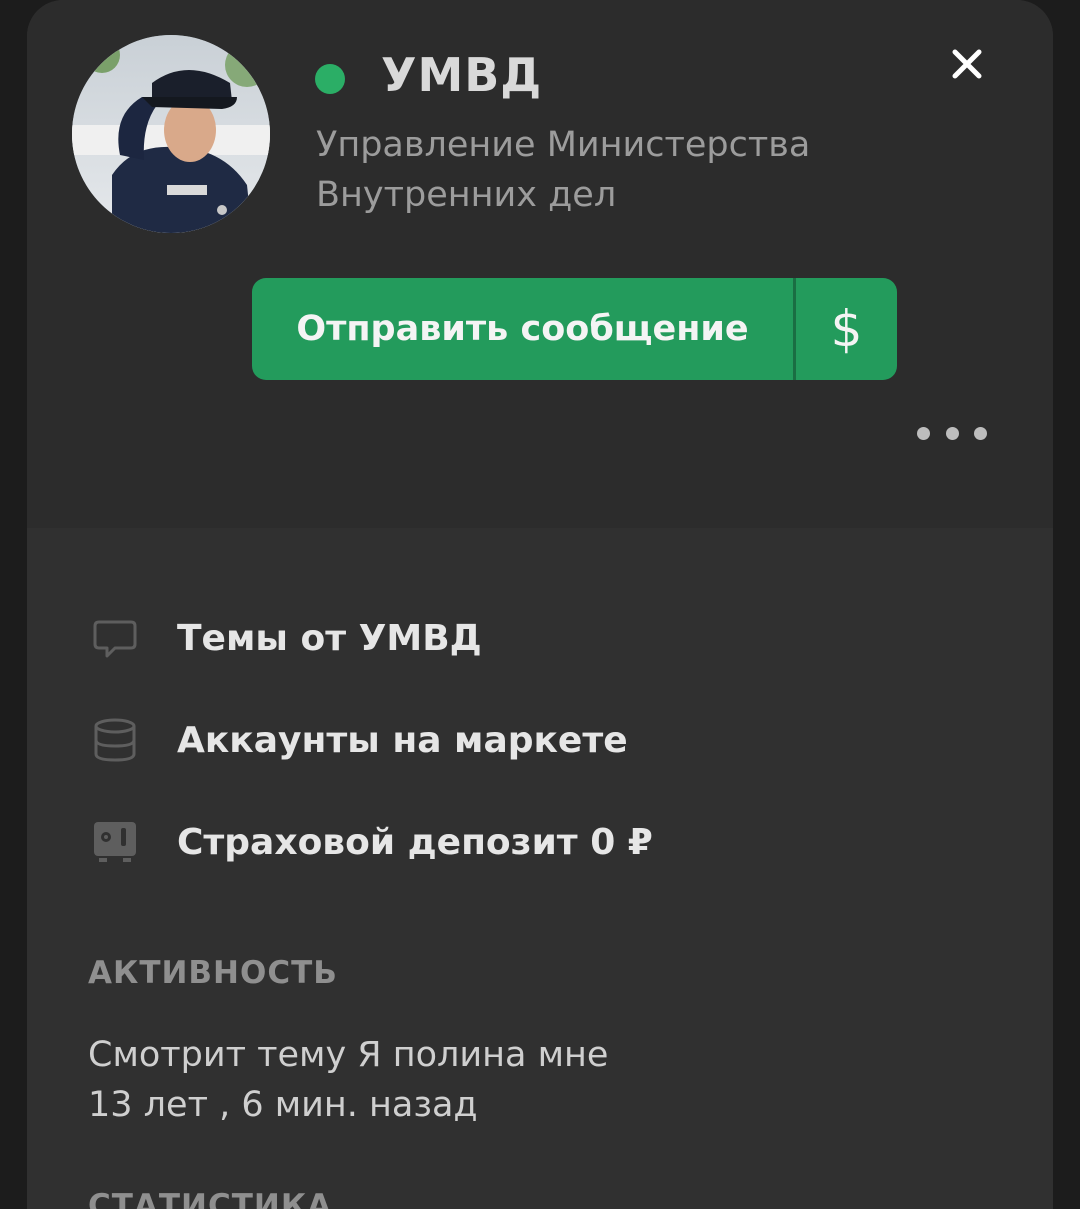 This screenshot has width=1080, height=1209. I want to click on link-insurance-deposit: Страховой депозит 0 ₽, so click(370, 842).